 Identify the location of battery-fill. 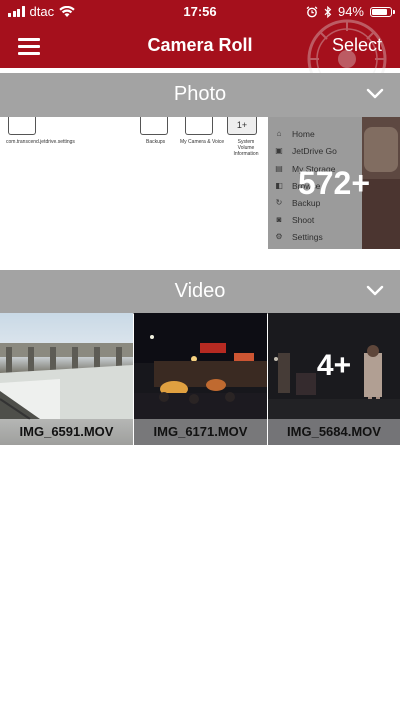
(379, 11).